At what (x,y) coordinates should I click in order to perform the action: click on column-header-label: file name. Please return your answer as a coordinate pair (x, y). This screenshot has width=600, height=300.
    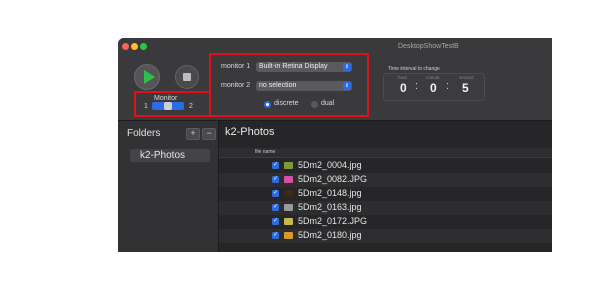
    Looking at the image, I should click on (265, 152).